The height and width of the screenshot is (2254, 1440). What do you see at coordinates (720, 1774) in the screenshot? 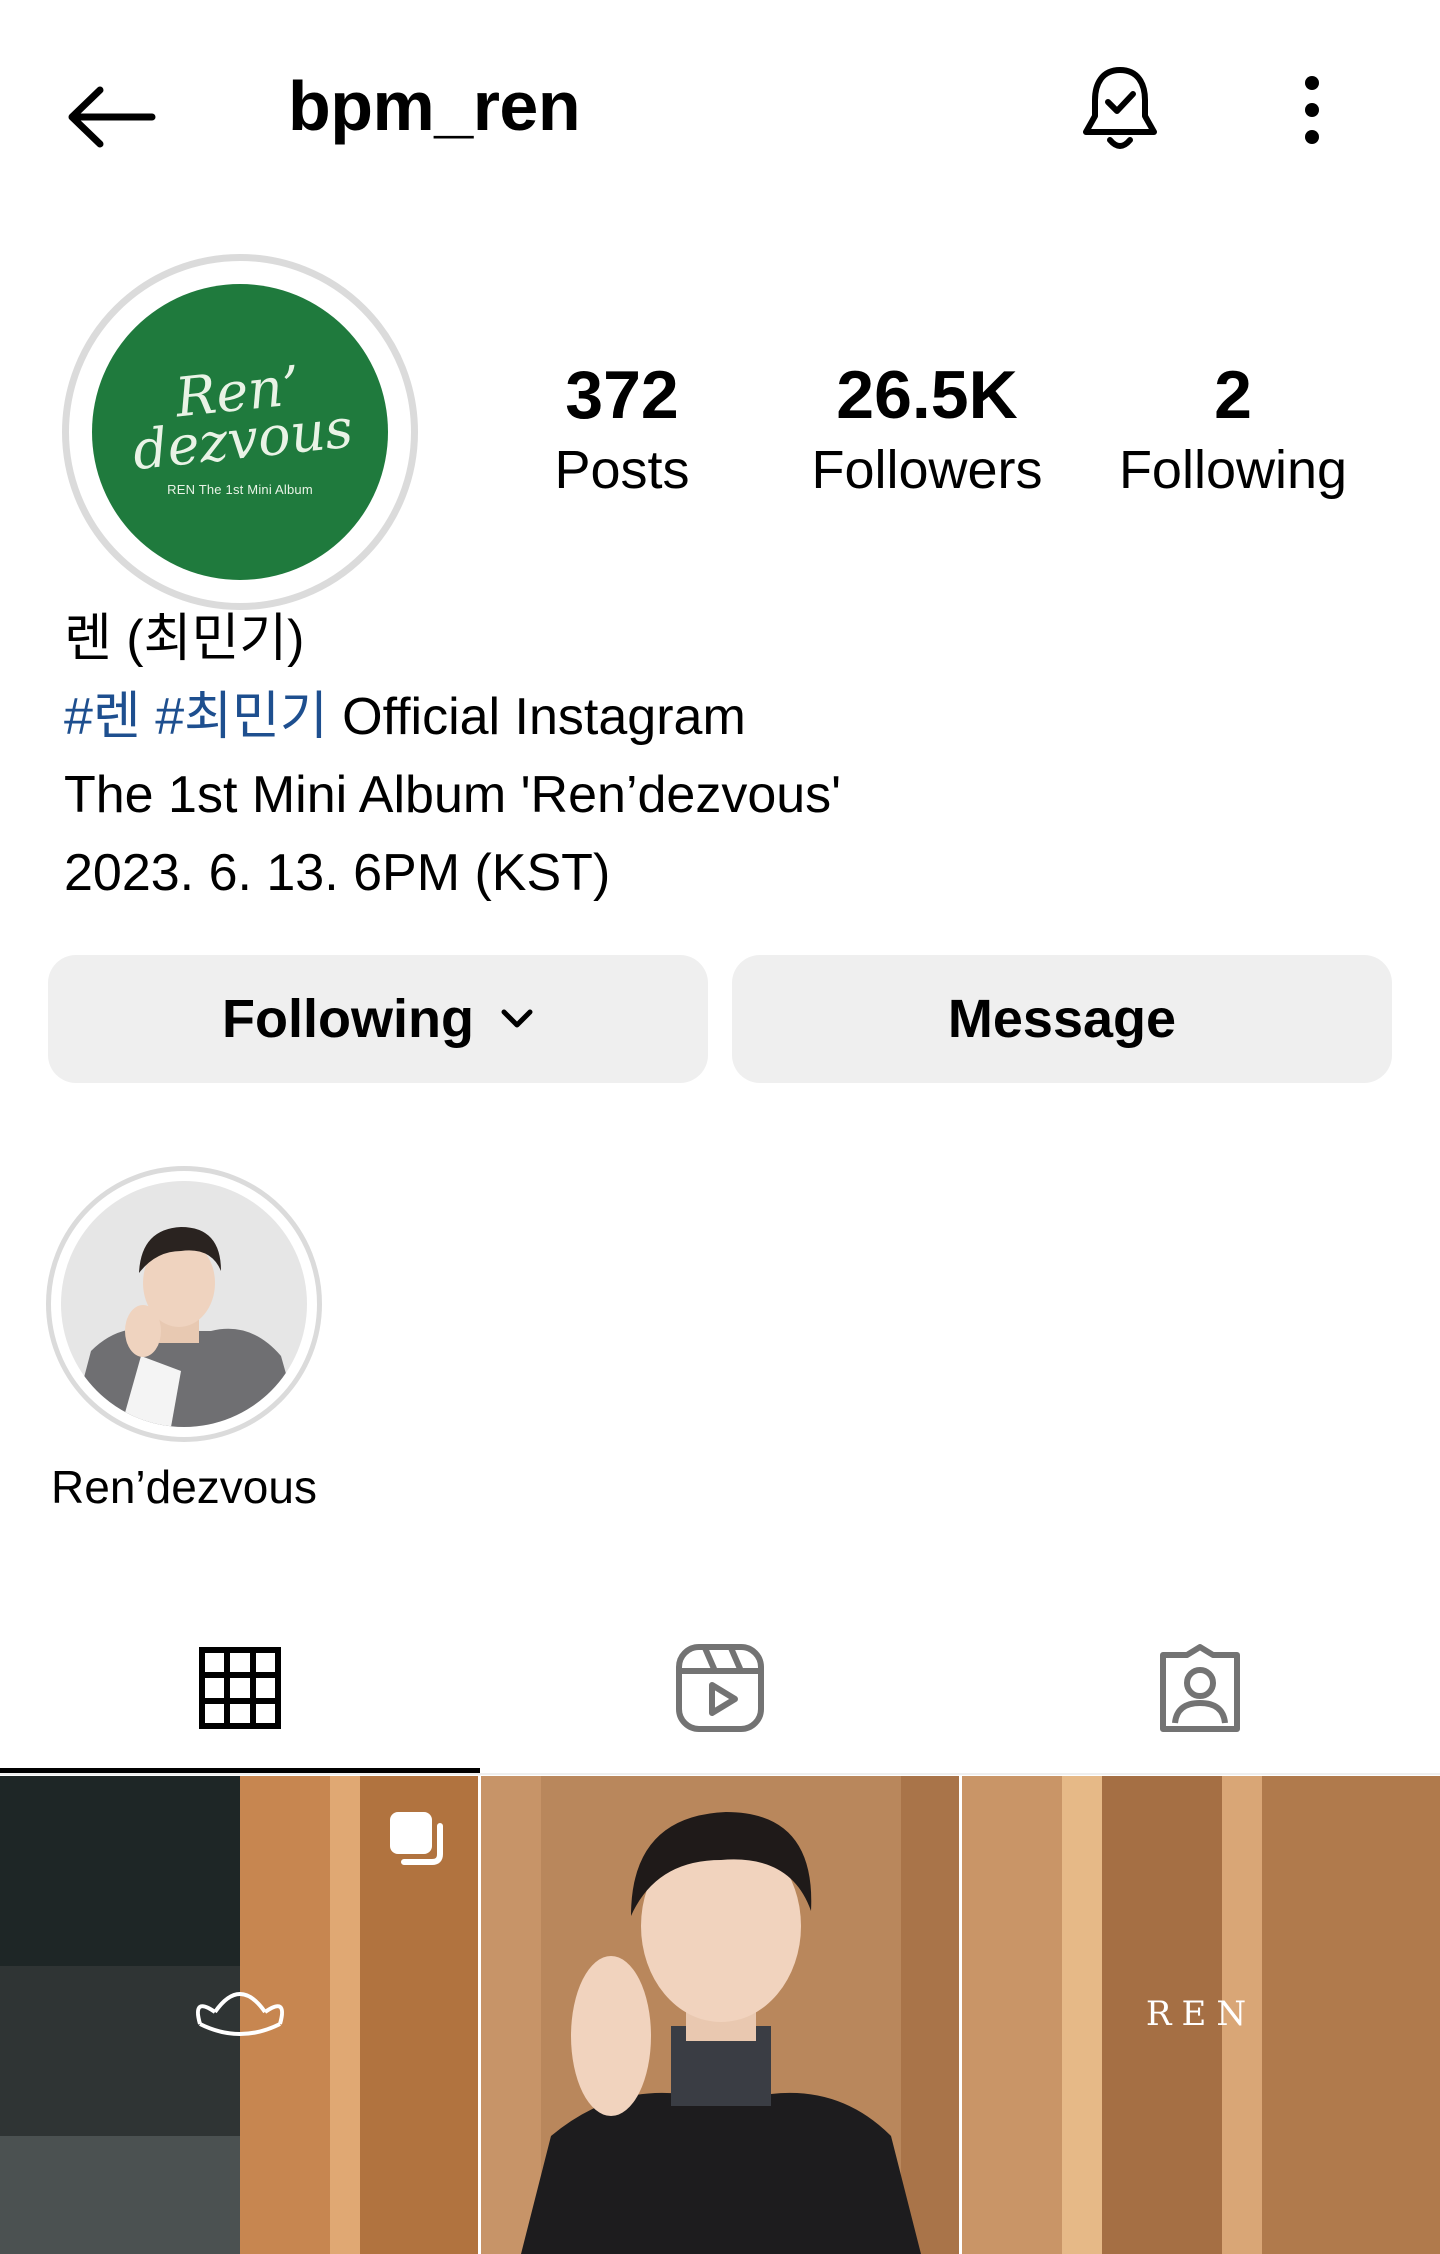
I see `tabs-divider` at bounding box center [720, 1774].